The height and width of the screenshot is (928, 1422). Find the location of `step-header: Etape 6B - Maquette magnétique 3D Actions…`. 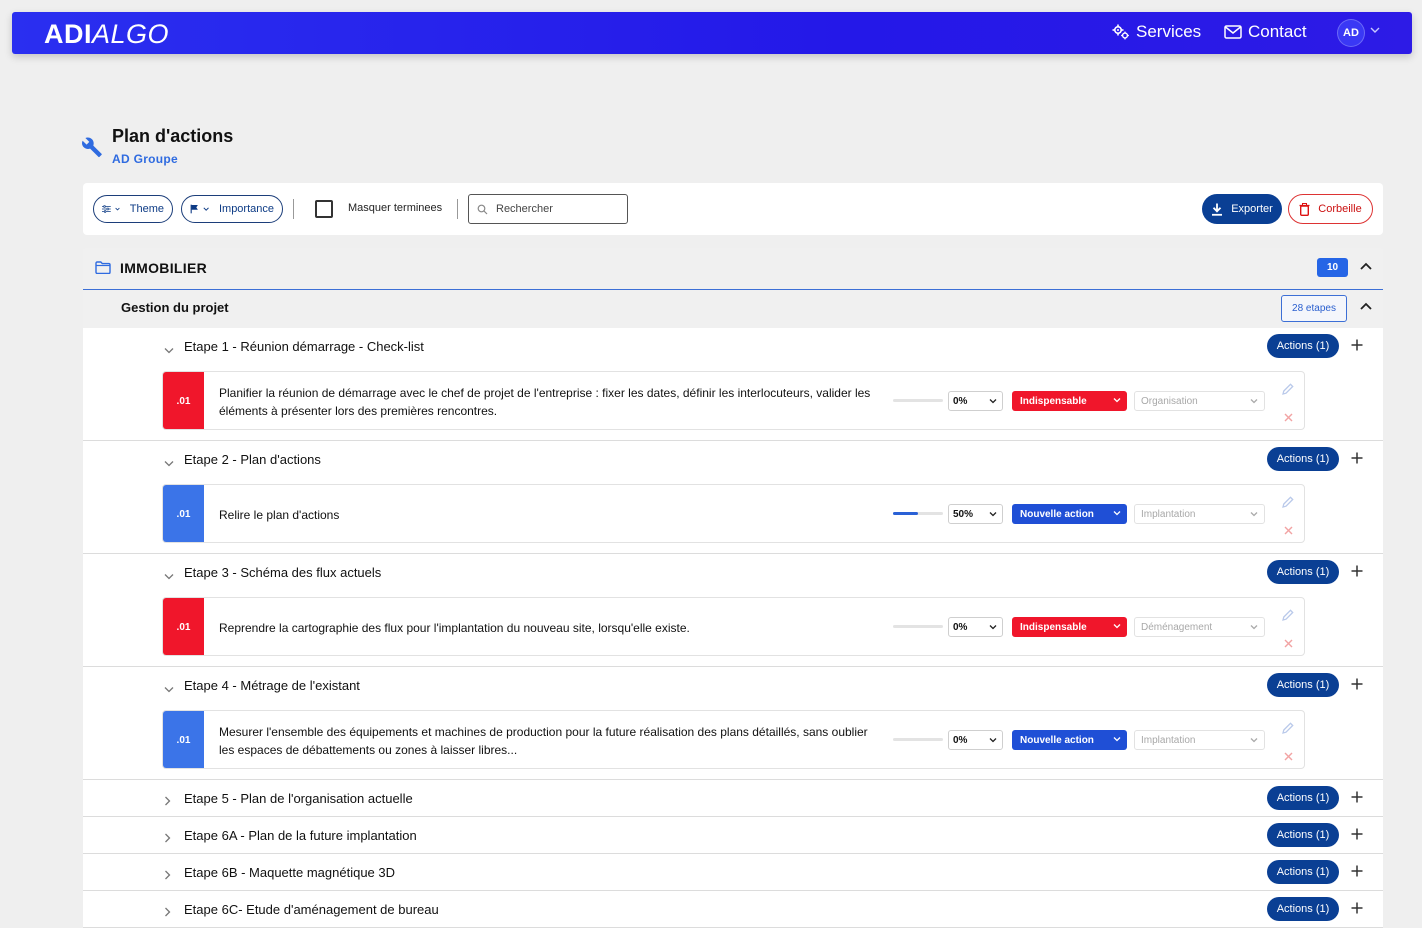

step-header: Etape 6B - Maquette magnétique 3D Actions… is located at coordinates (733, 872).